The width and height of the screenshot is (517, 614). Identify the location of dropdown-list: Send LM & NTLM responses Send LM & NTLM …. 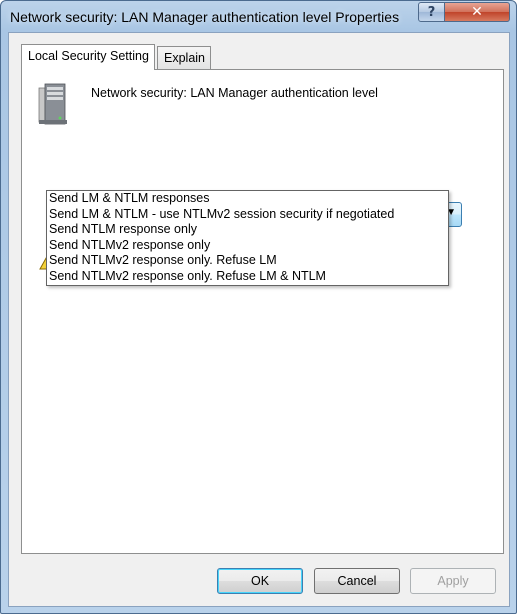
(247, 238).